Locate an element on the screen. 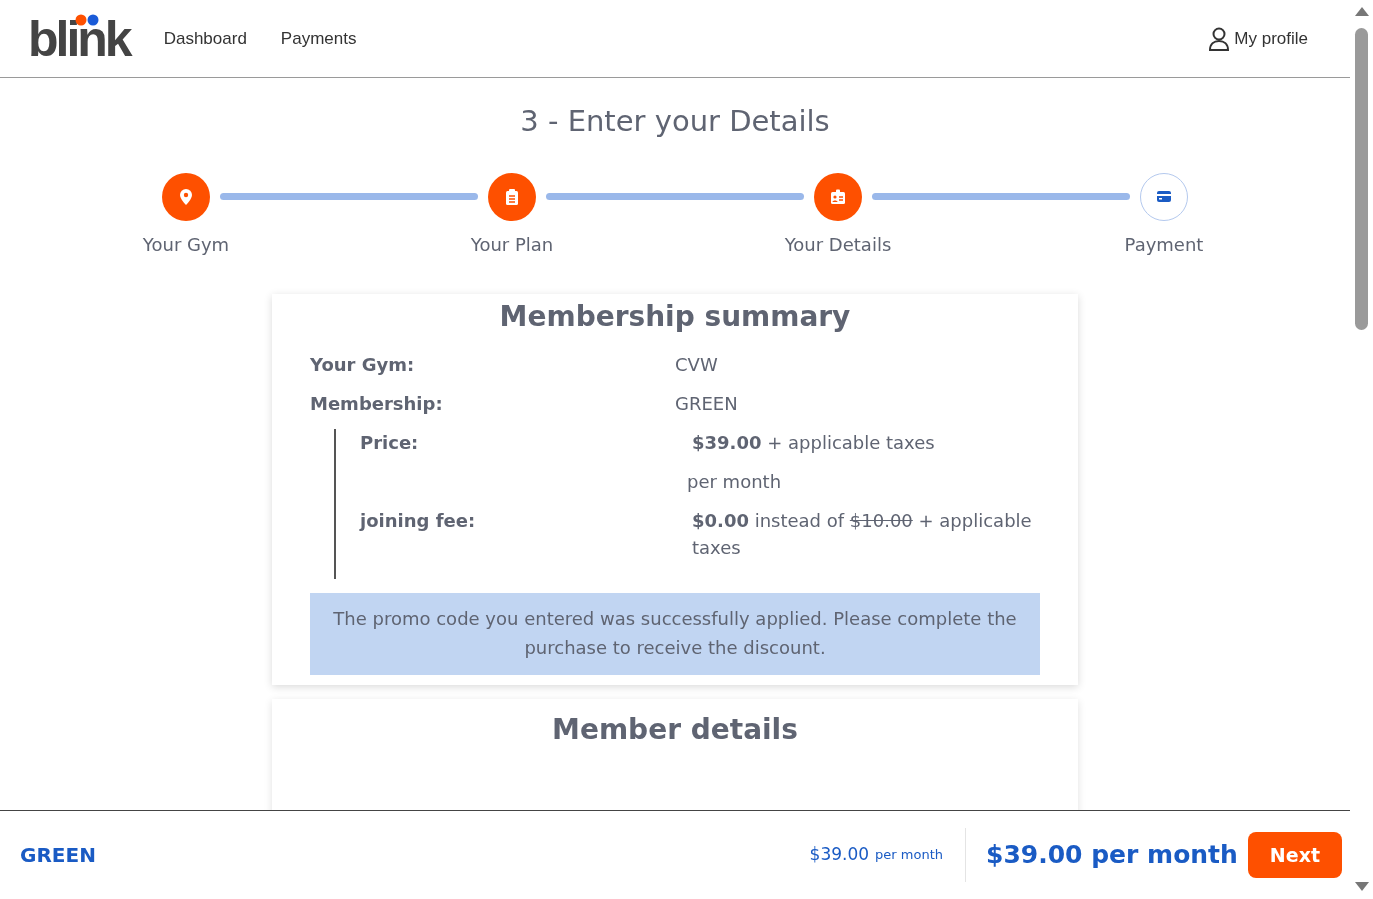 This screenshot has width=1373, height=899. nav-link: Payments is located at coordinates (318, 38).